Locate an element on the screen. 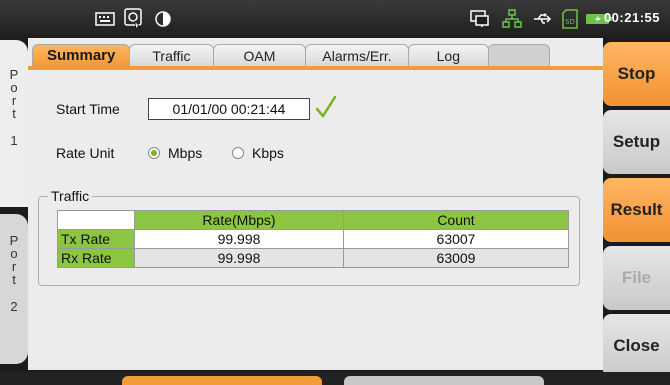  tx-count-value: 63007 is located at coordinates (456, 239).